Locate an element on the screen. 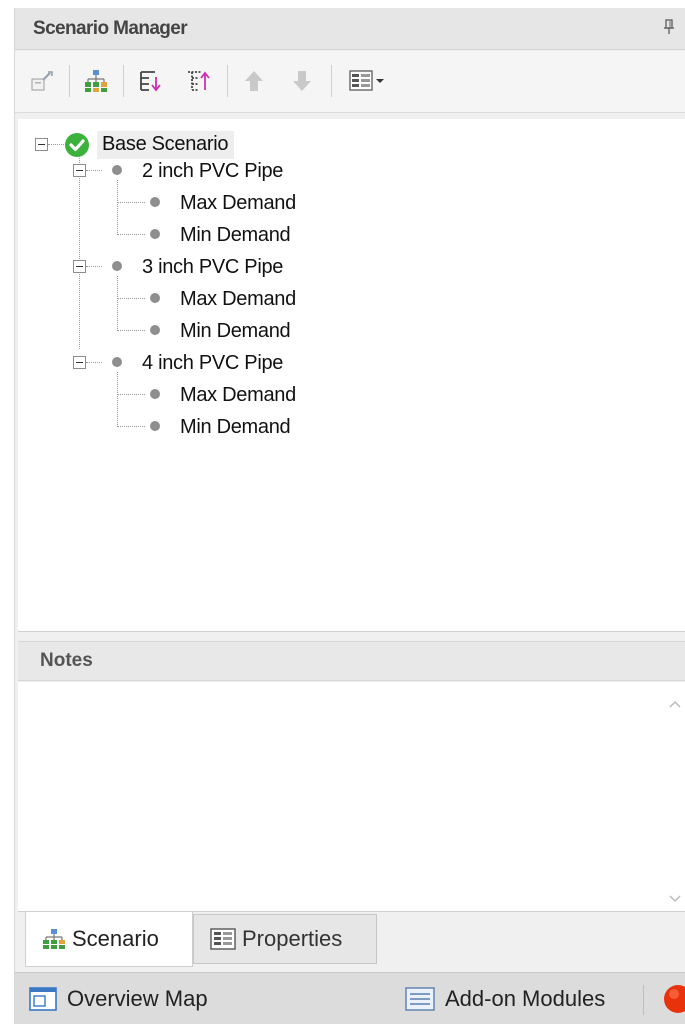 The width and height of the screenshot is (685, 1025). properties-grid-icon is located at coordinates (223, 939).